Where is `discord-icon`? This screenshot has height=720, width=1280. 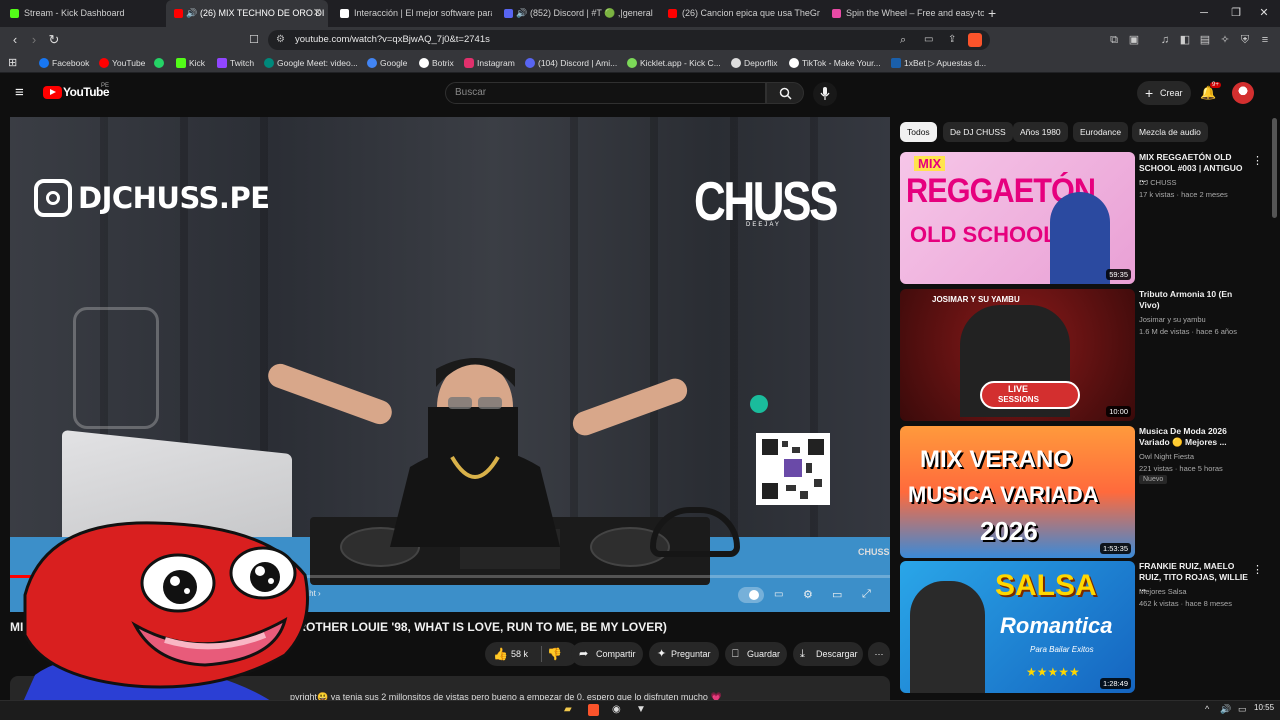
discord-icon is located at coordinates (530, 63).